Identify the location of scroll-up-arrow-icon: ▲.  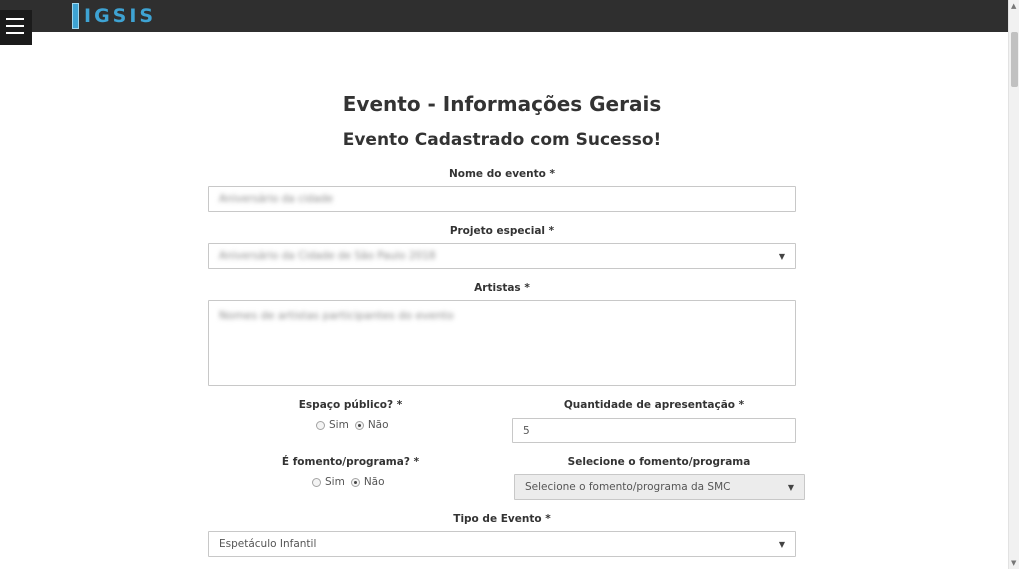
(1013, 6).